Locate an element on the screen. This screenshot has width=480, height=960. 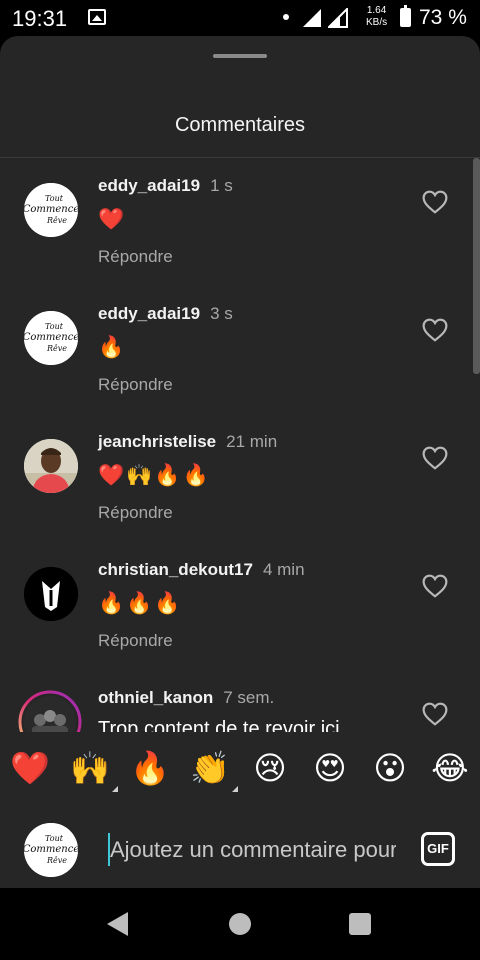
reaction-heart-eyes-button: 😍 is located at coordinates (330, 768).